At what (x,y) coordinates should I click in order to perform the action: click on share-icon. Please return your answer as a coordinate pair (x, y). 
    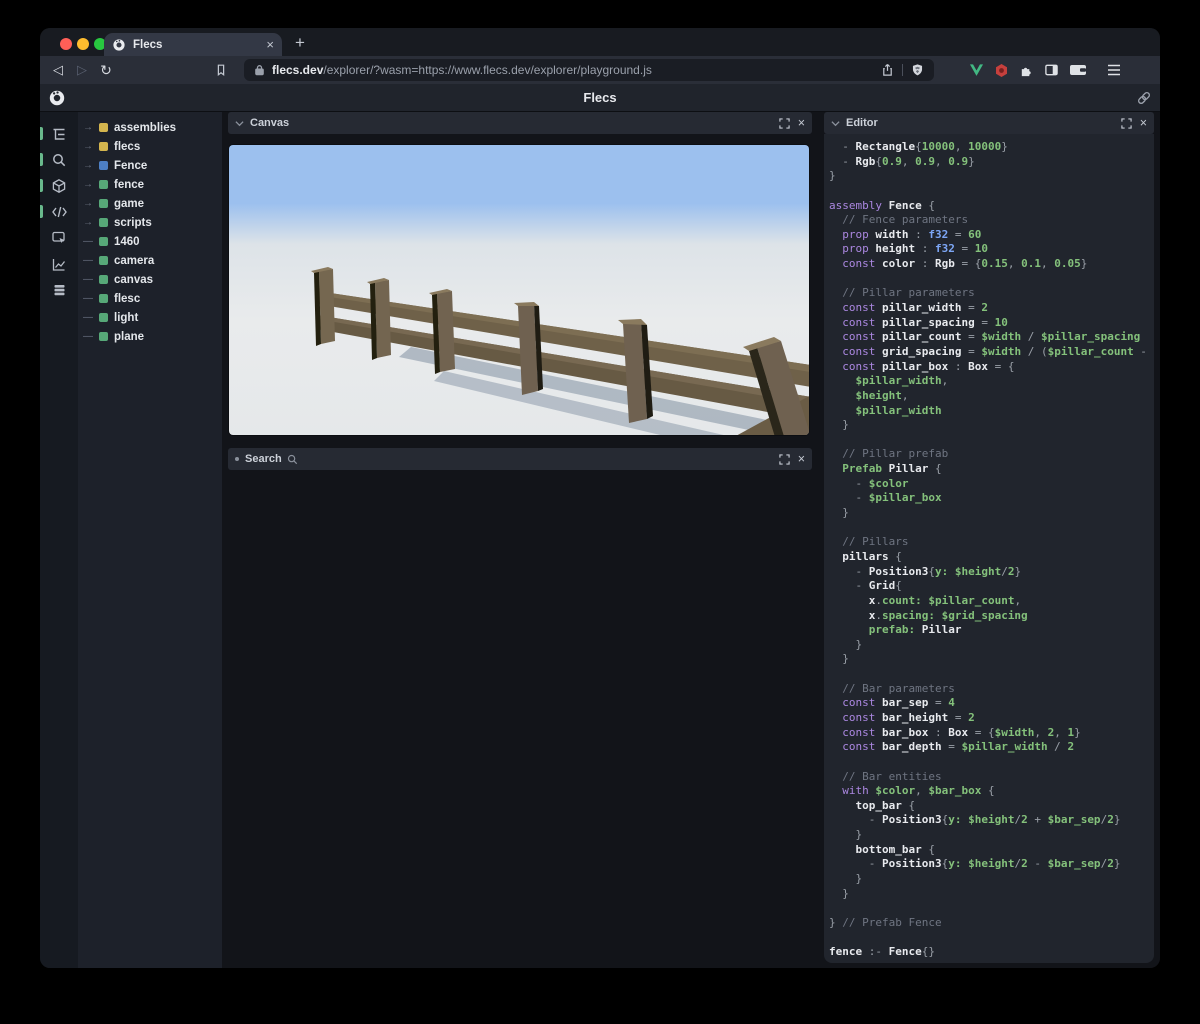
    Looking at the image, I should click on (887, 70).